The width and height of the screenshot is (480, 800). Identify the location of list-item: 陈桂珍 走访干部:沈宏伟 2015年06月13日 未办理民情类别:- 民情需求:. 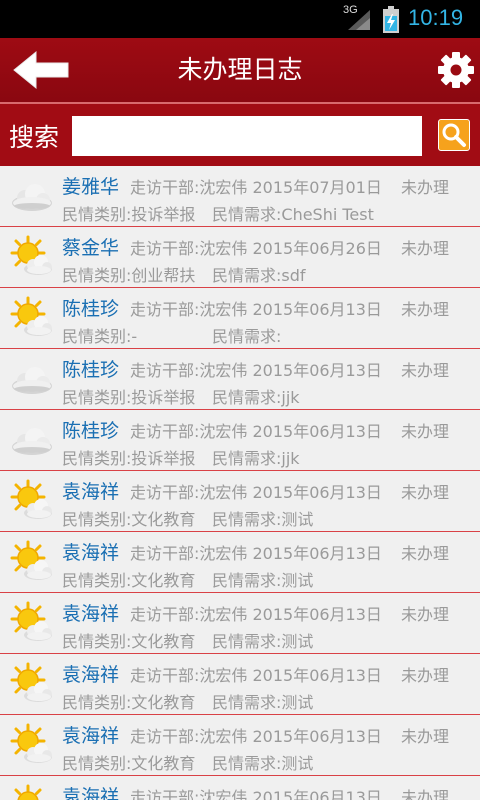
(240, 318).